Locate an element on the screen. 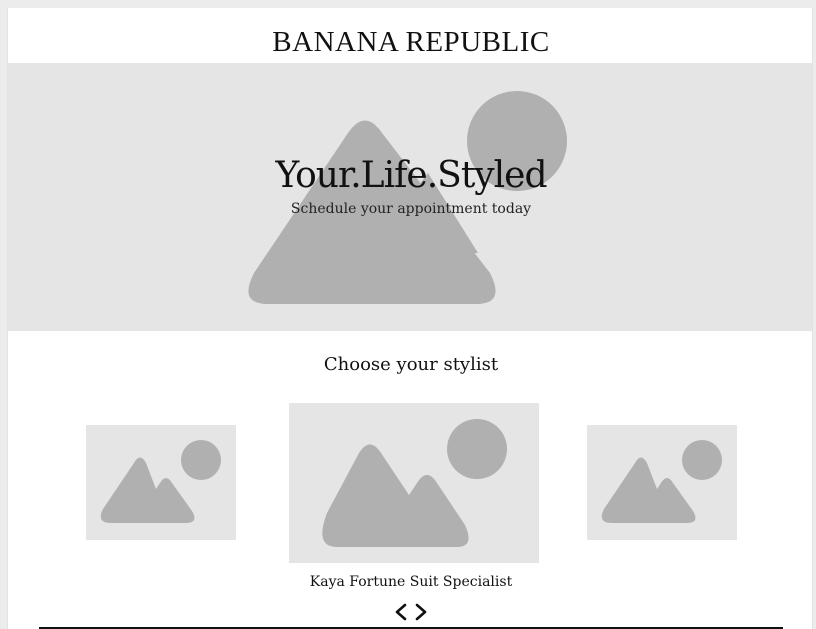 The image size is (816, 629). divider is located at coordinates (411, 628).